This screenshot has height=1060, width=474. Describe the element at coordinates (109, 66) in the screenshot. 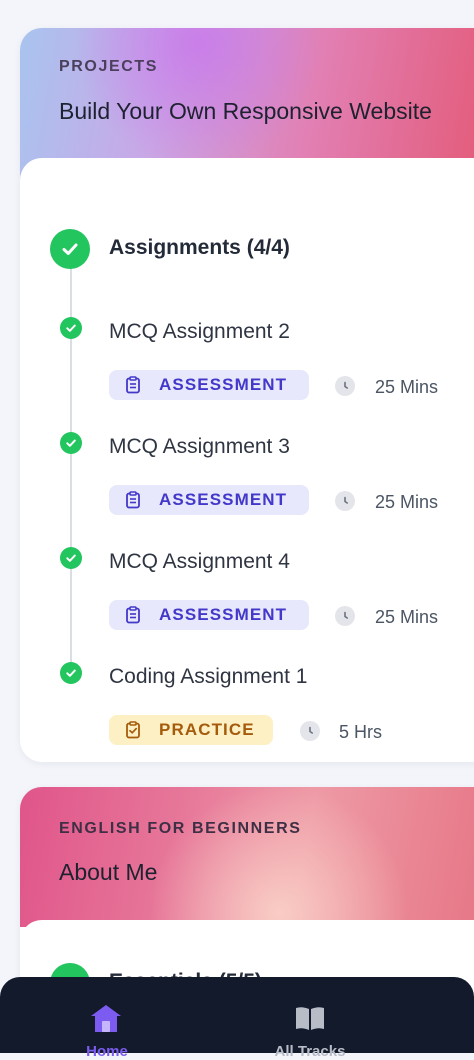

I see `course-category: PROJECTS` at that location.